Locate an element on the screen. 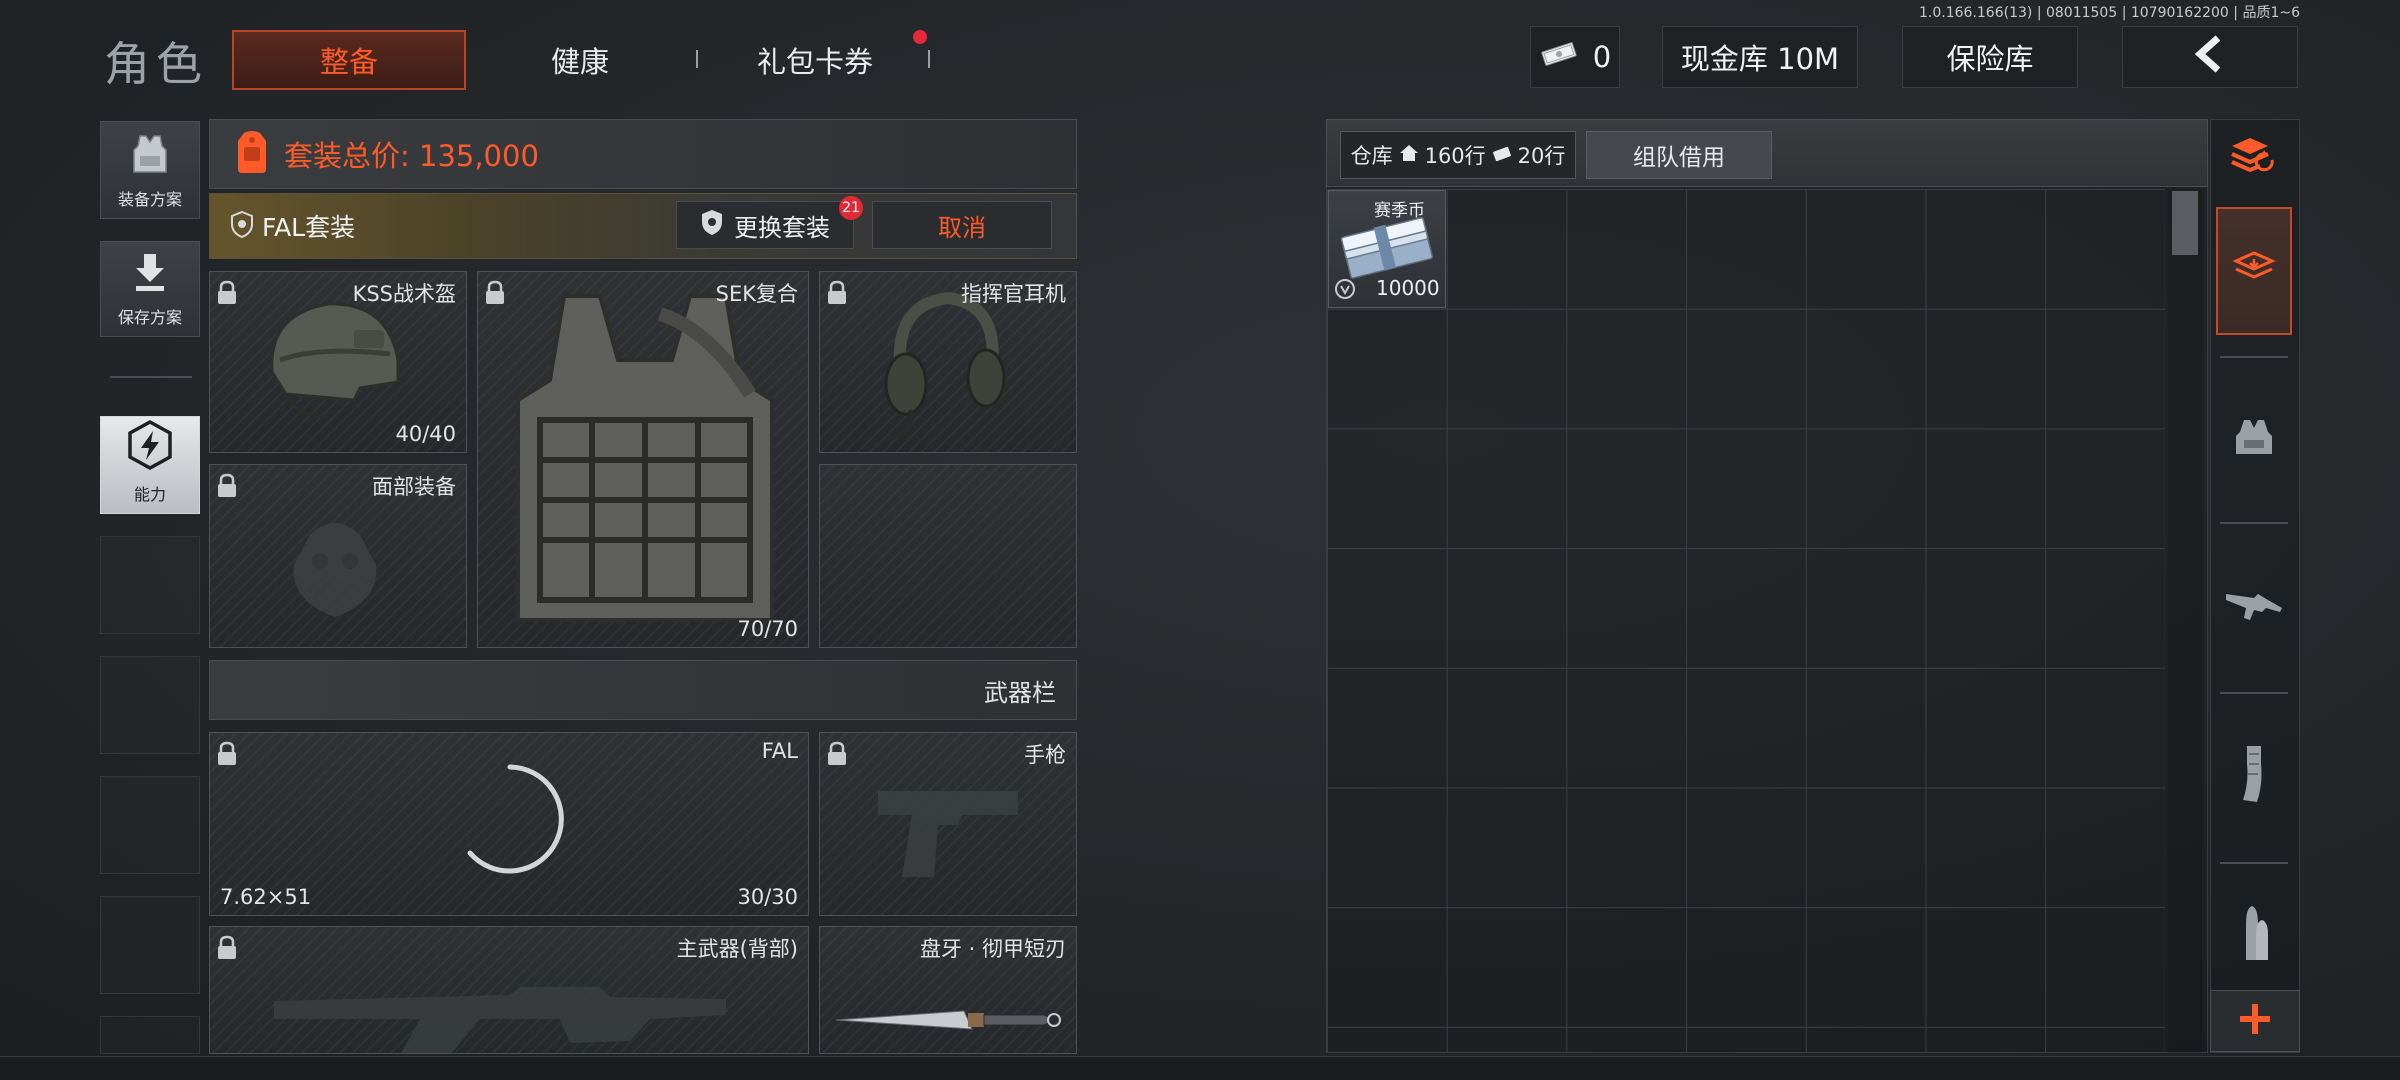  tab-gift-vouchers: 礼包卡券 is located at coordinates (815, 60).